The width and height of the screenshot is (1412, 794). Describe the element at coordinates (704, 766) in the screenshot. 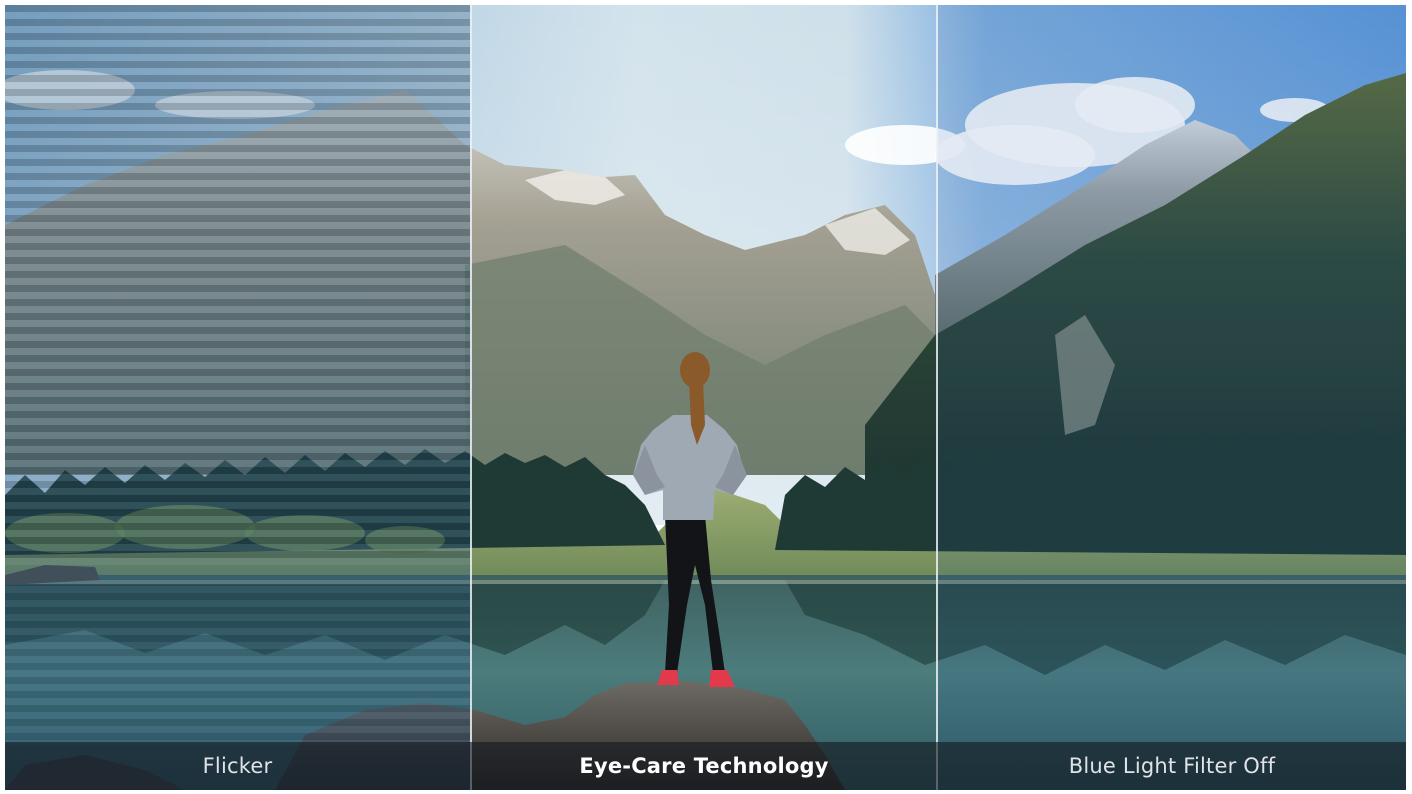

I see `caption-eye-care-technology: Eye-Care Technology` at that location.